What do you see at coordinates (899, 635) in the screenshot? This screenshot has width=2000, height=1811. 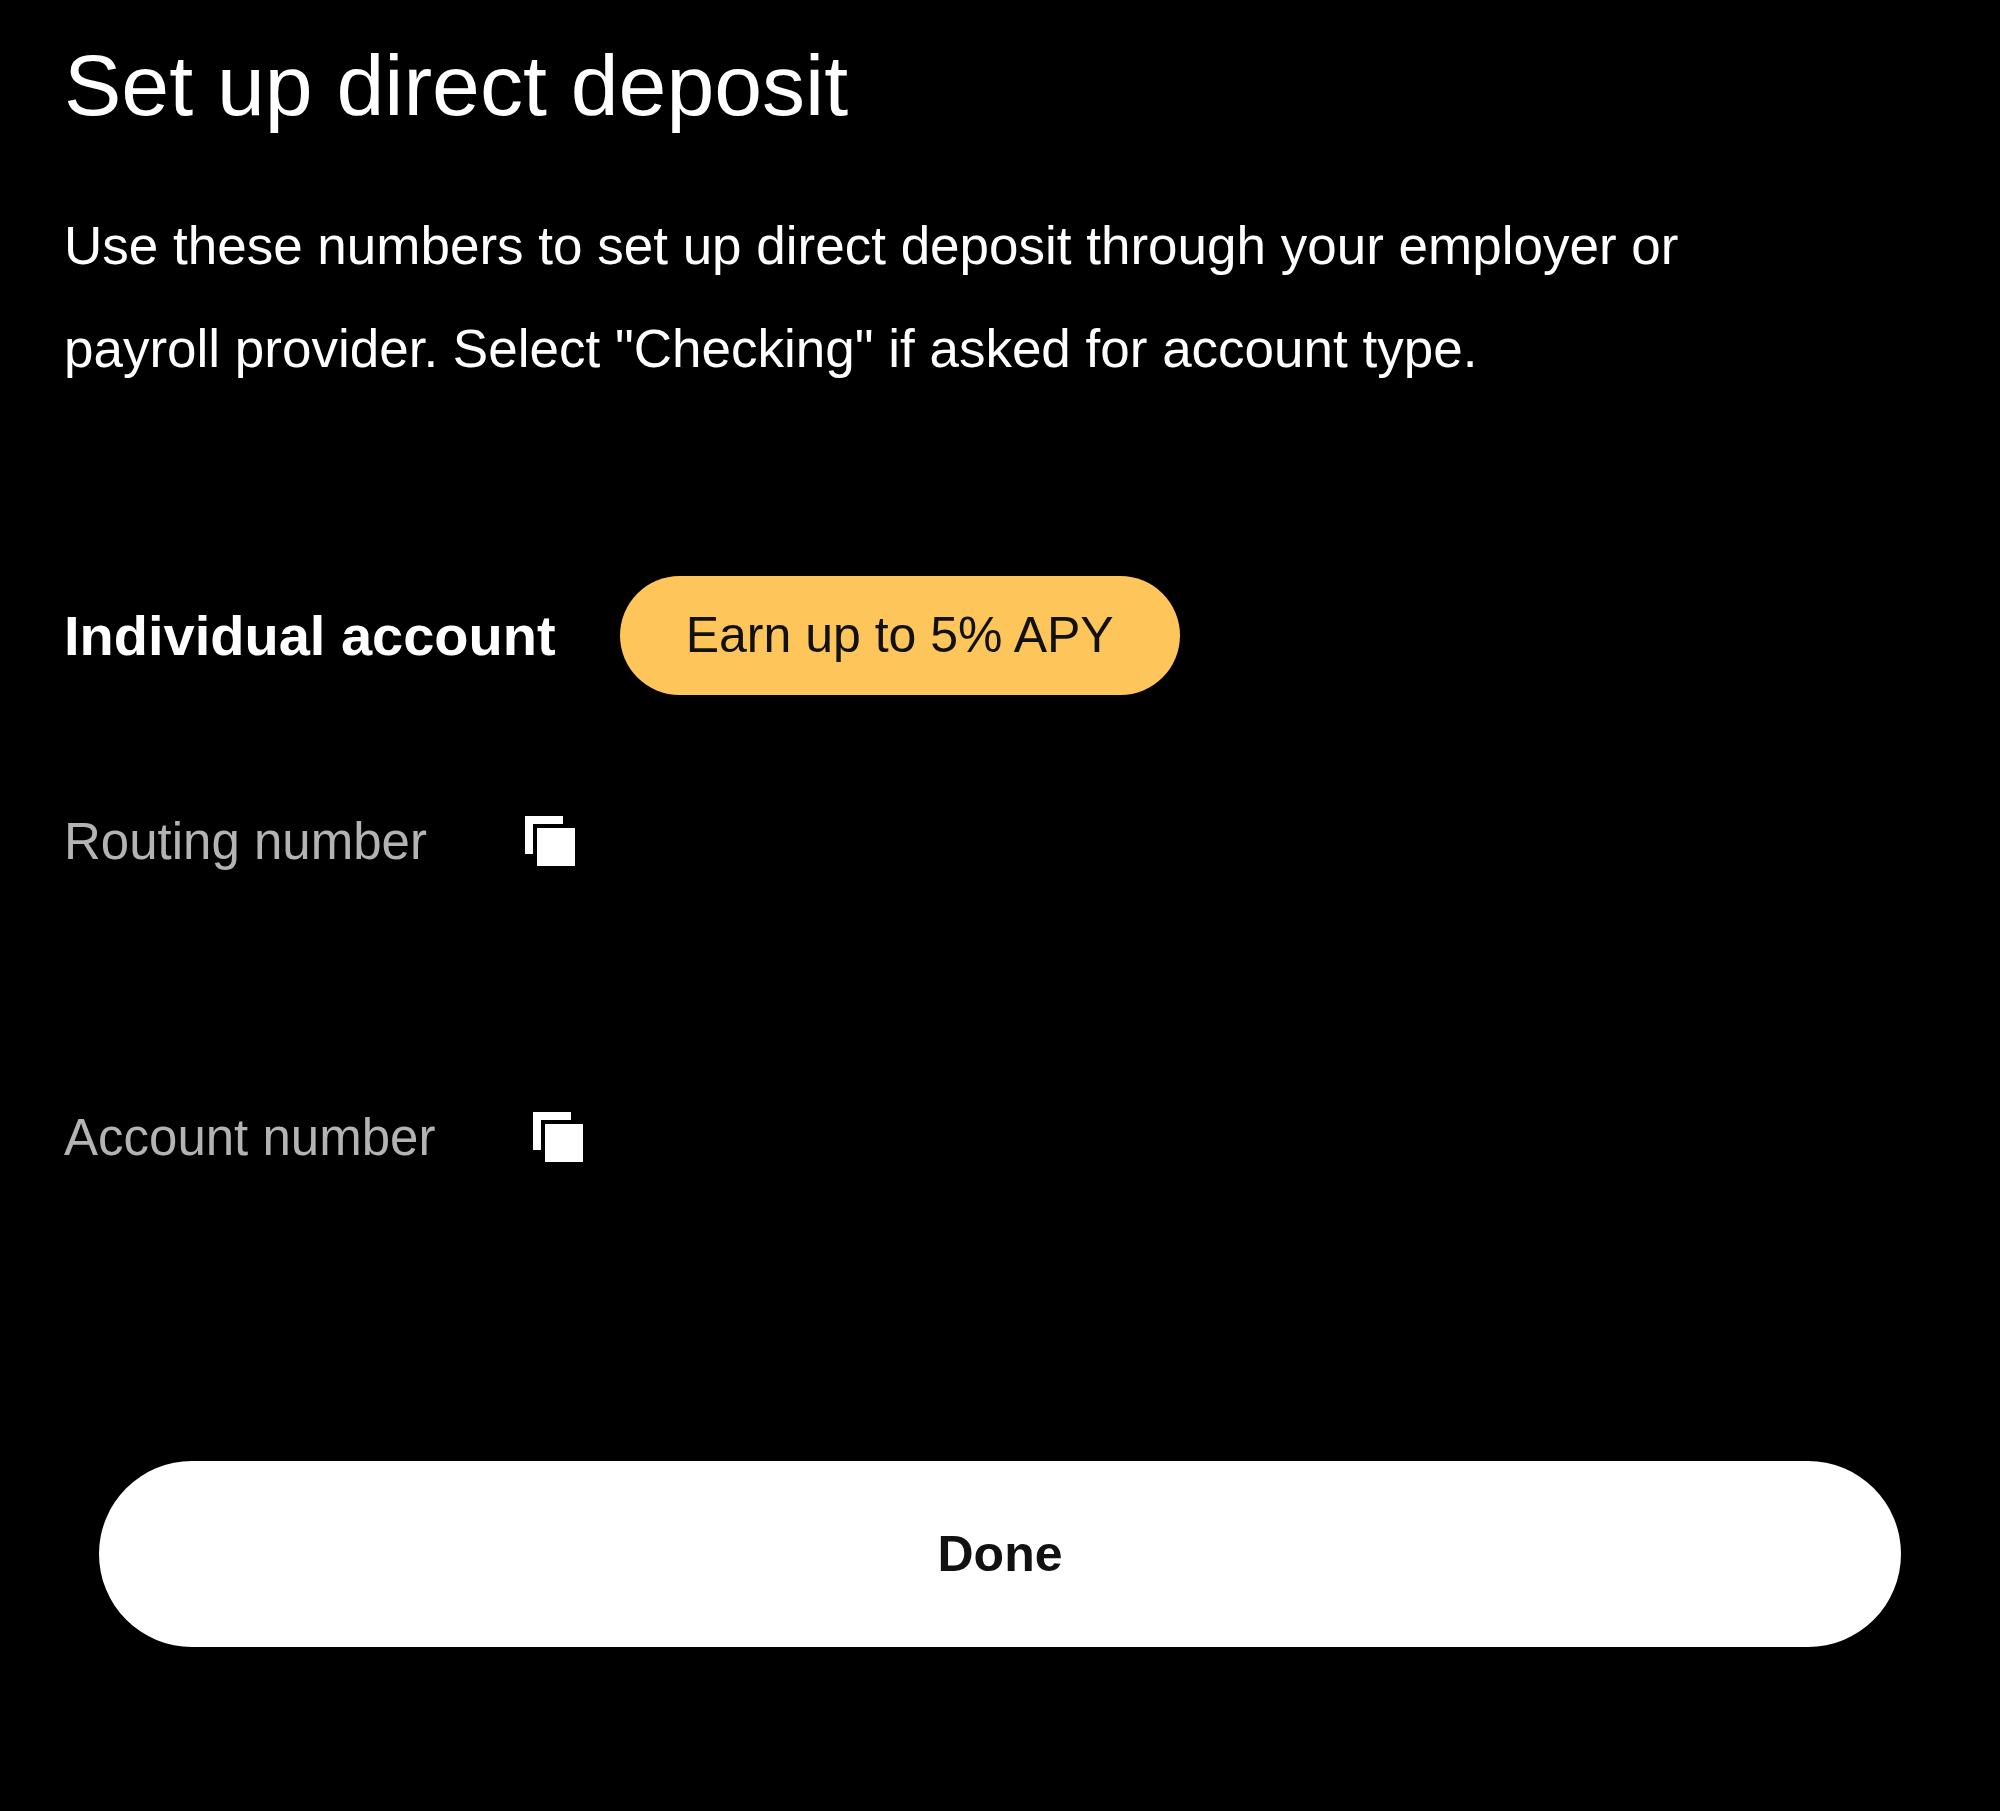 I see `apy-badge: Earn up to 5% APY` at bounding box center [899, 635].